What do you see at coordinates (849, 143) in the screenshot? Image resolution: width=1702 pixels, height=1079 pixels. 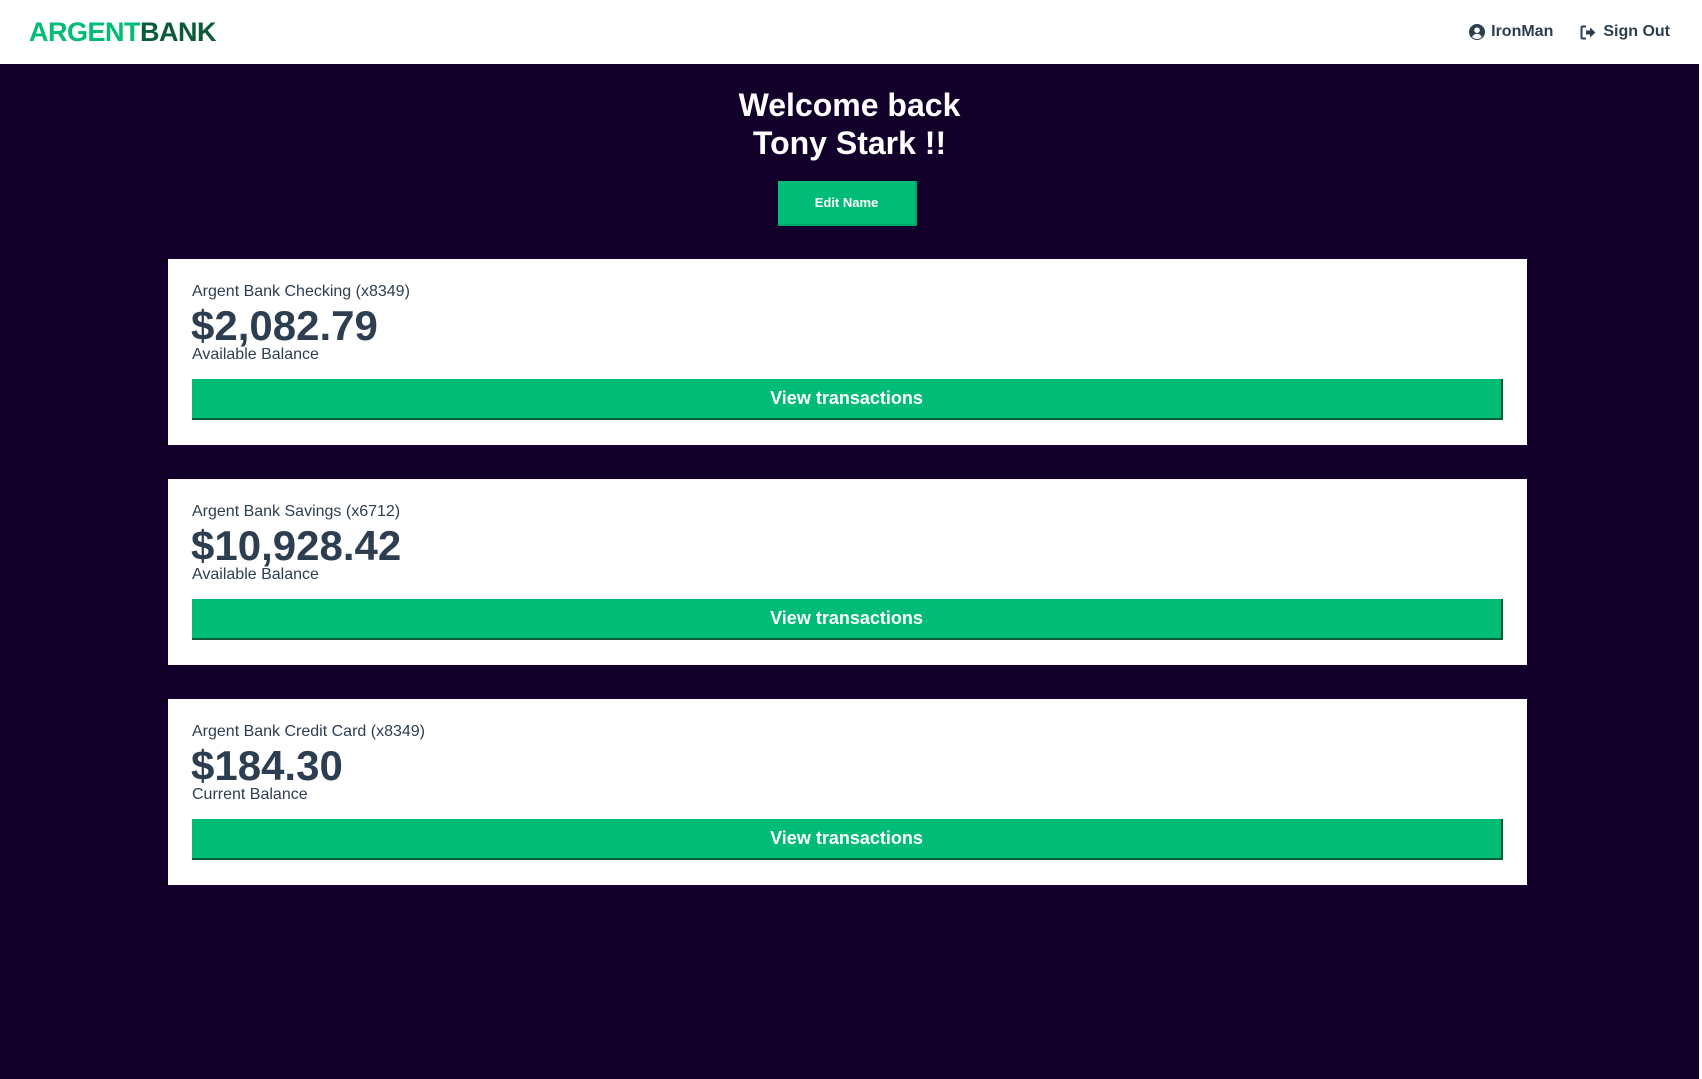 I see `welcome-line-2: Tony Stark !!` at bounding box center [849, 143].